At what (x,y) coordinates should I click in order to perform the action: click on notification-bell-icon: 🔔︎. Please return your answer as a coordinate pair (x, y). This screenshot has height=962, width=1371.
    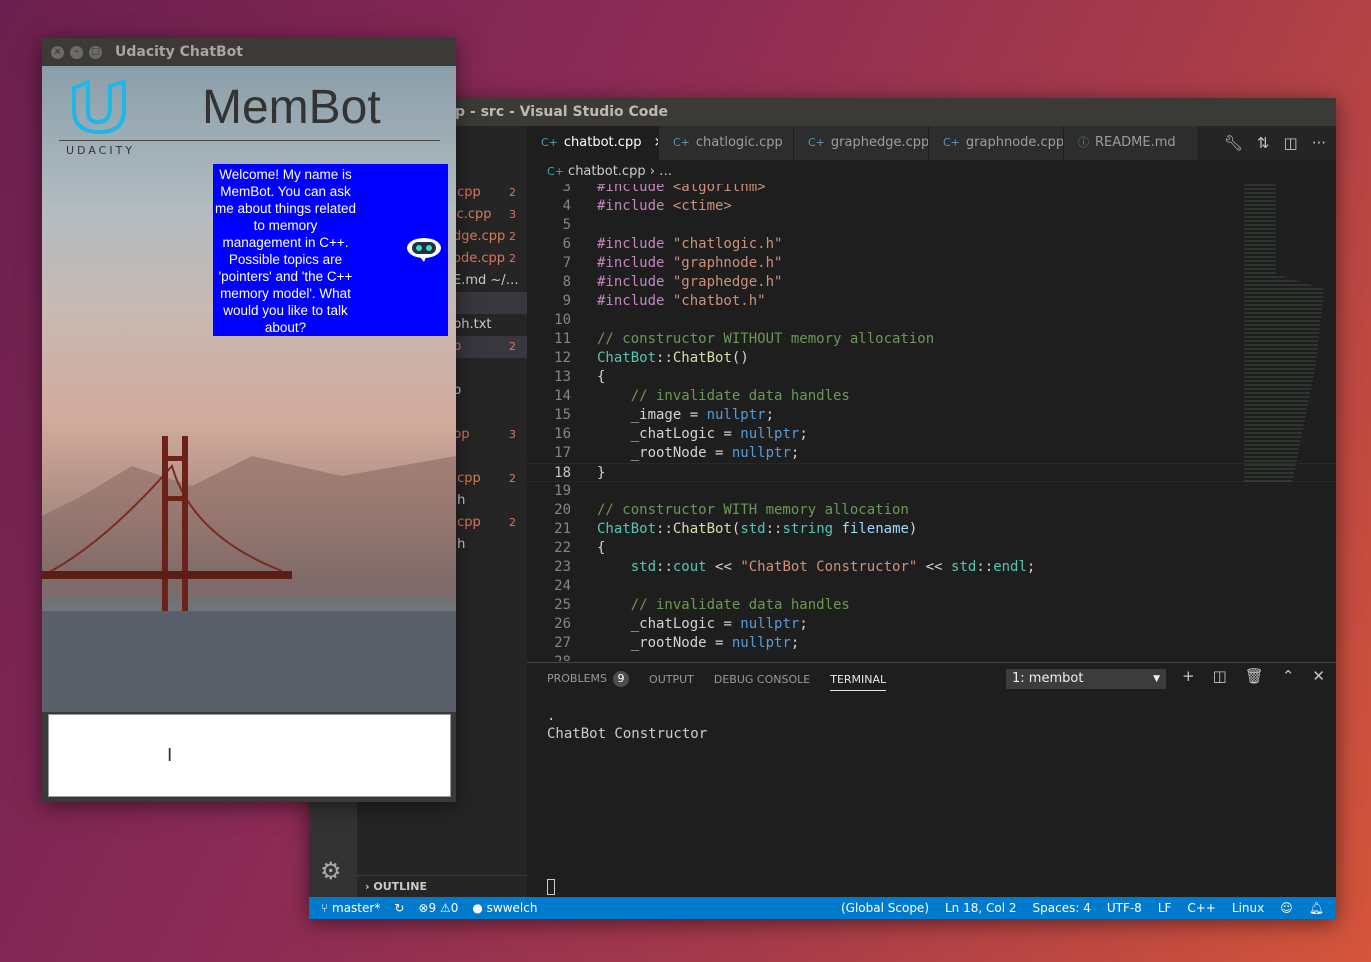
    Looking at the image, I should click on (1316, 908).